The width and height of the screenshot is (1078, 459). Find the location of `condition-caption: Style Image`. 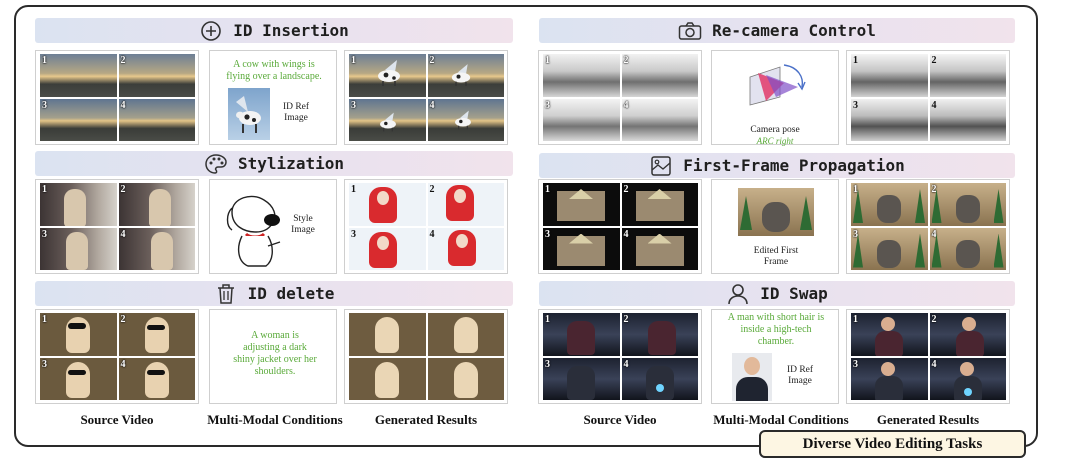

condition-caption: Style Image is located at coordinates (303, 224).